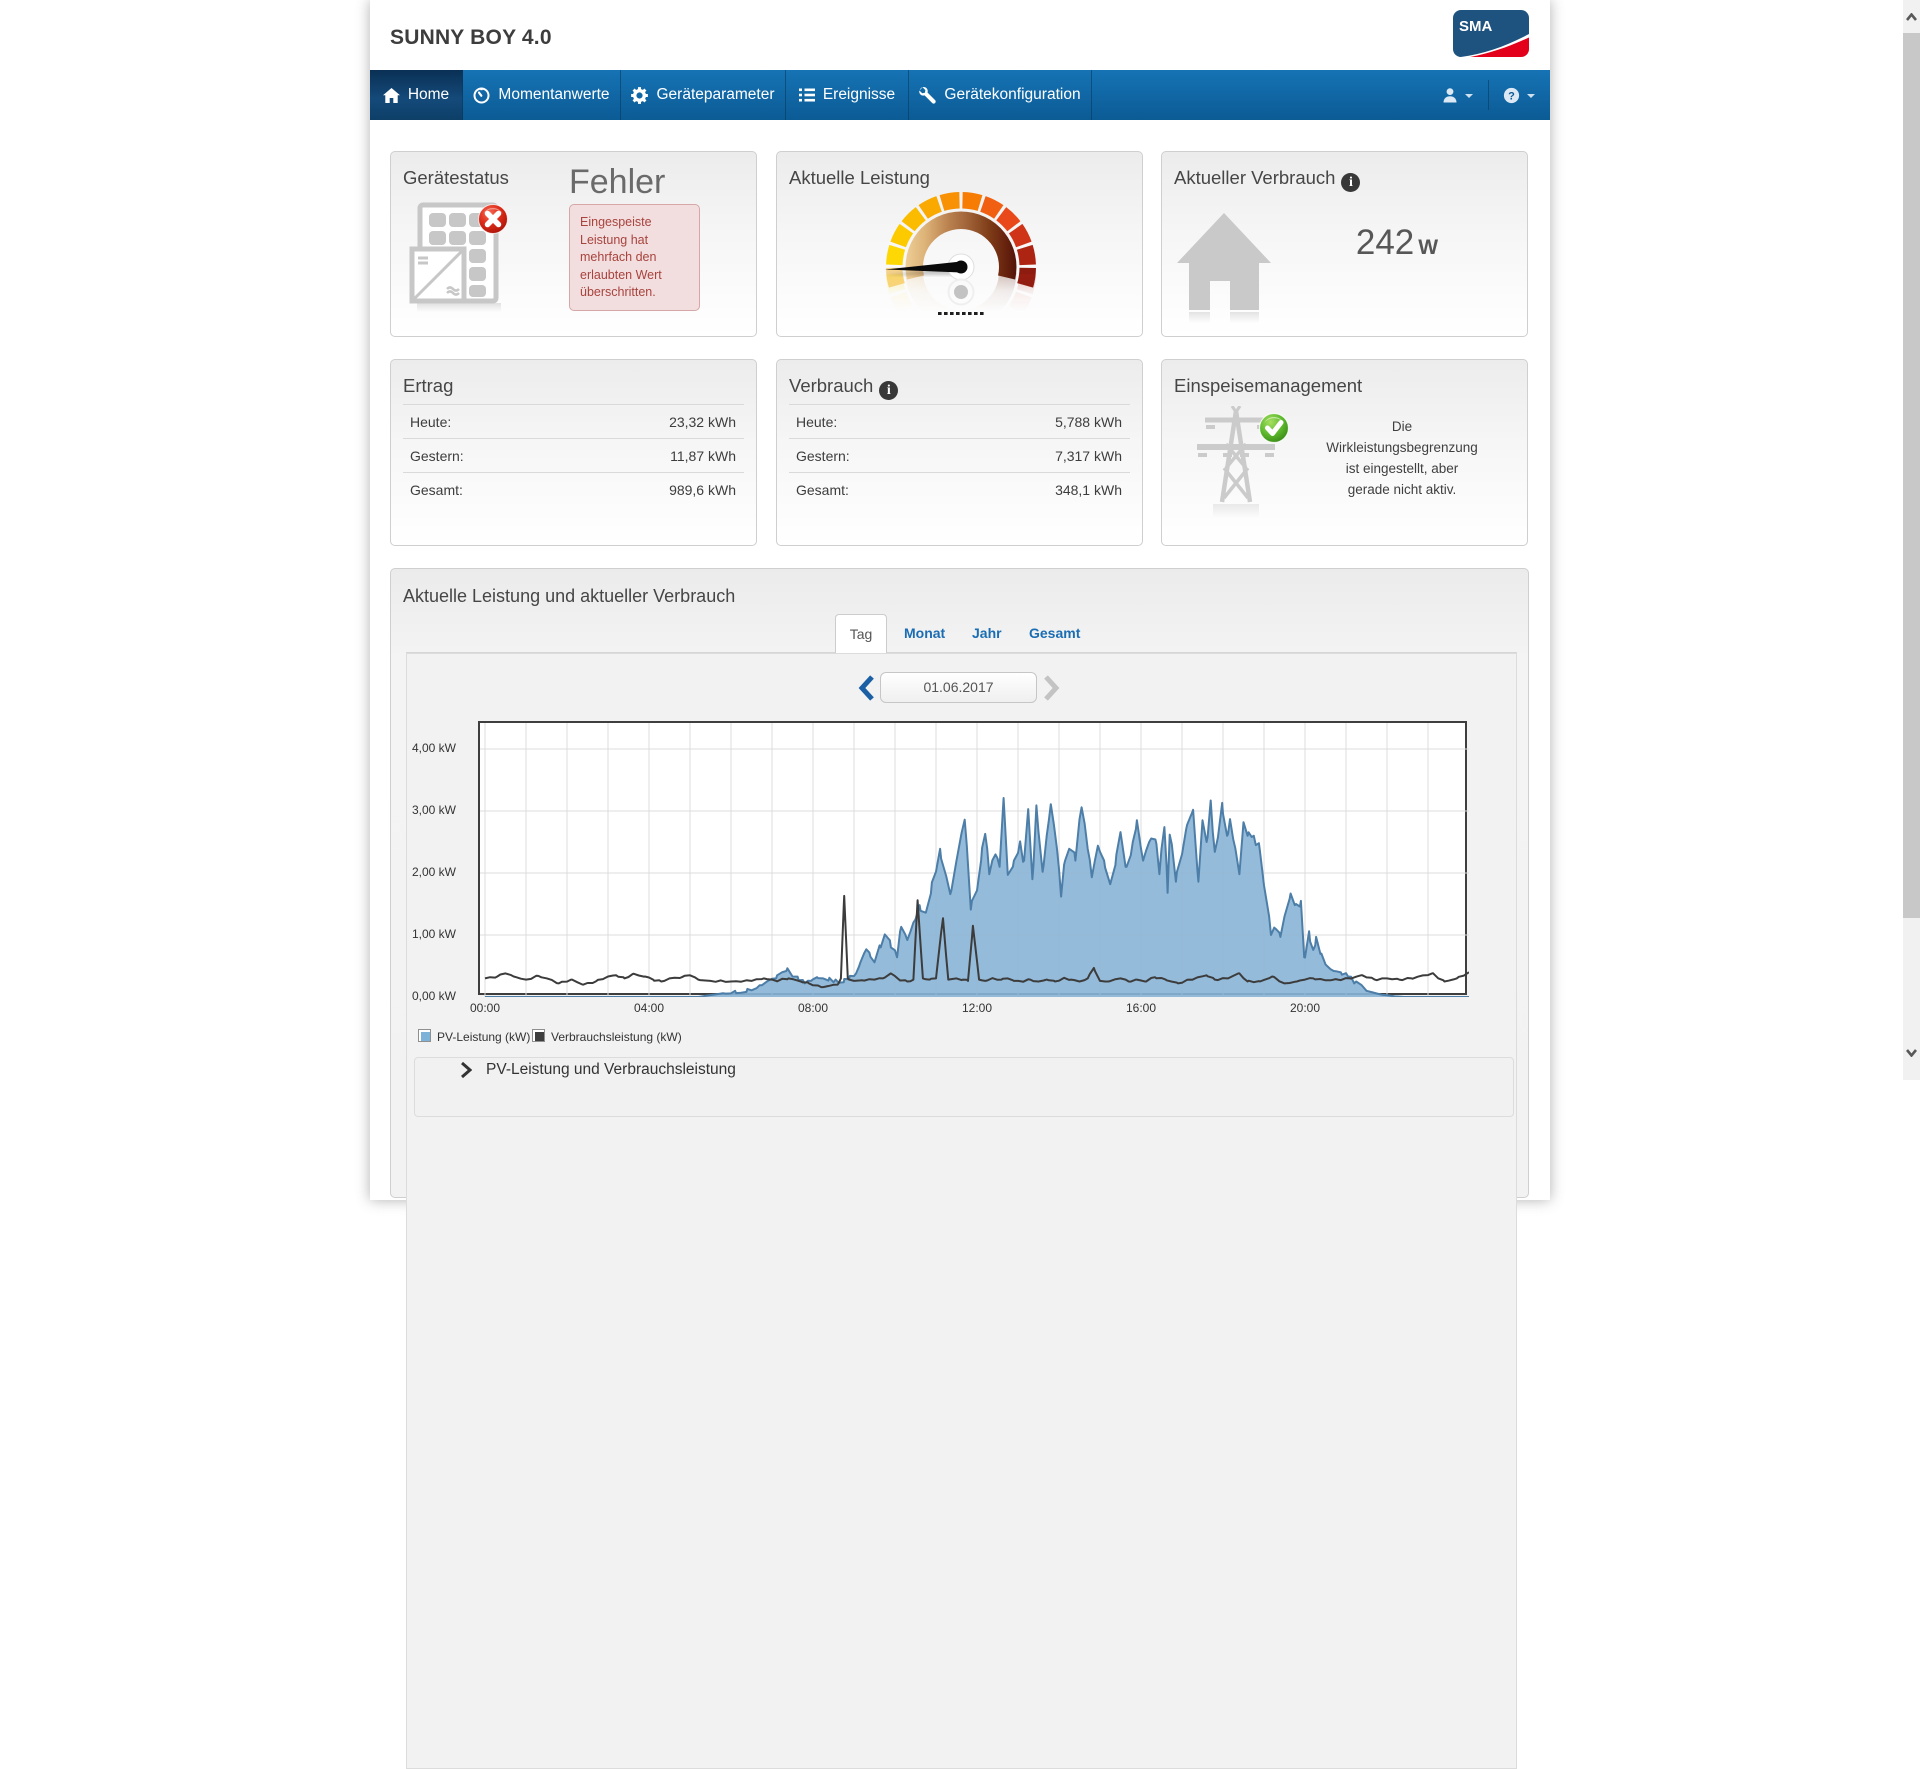 Image resolution: width=1920 pixels, height=1769 pixels. What do you see at coordinates (1476, 26) in the screenshot?
I see `svg-text: SMA` at bounding box center [1476, 26].